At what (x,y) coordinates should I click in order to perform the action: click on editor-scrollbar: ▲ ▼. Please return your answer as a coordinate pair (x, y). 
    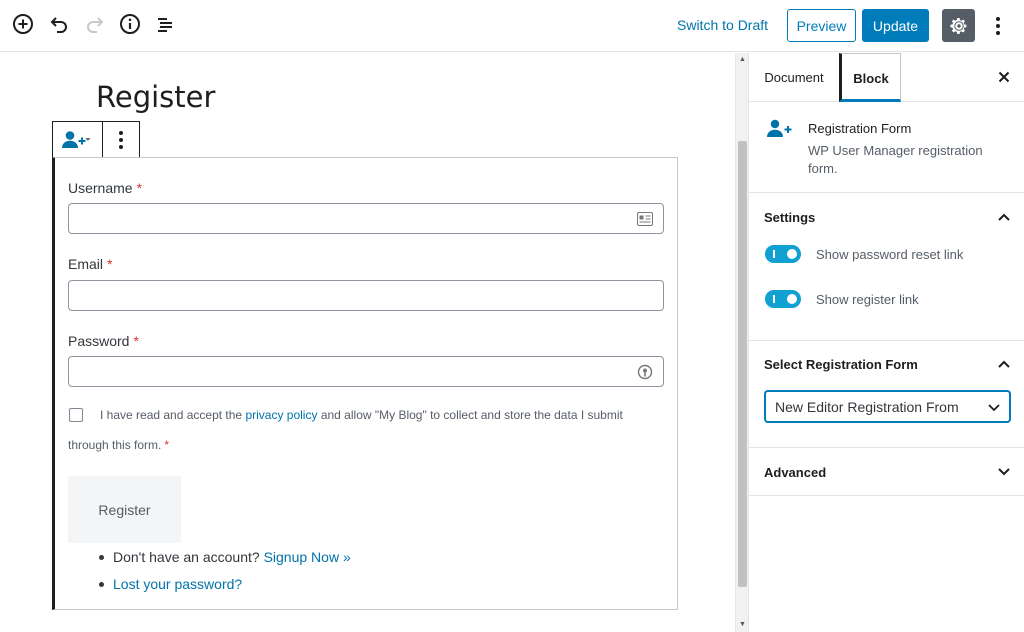
    Looking at the image, I should click on (741, 342).